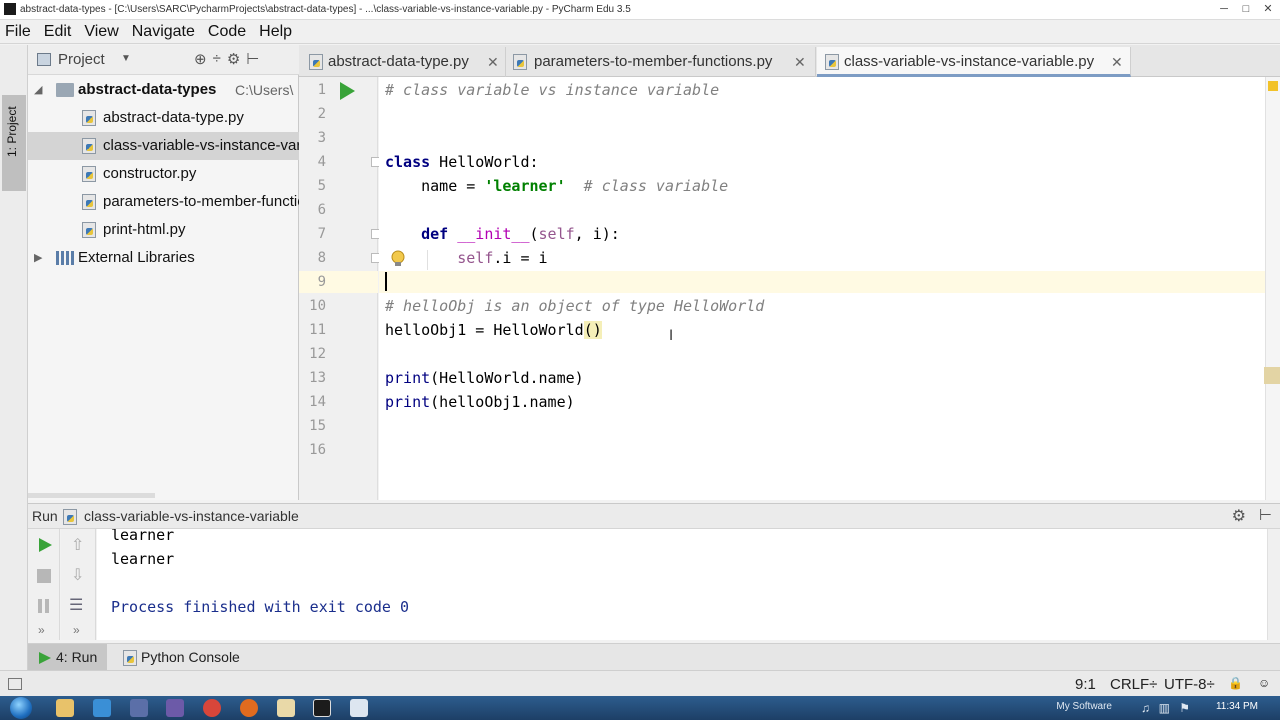 The height and width of the screenshot is (720, 1280). I want to click on dunder-method: __init__, so click(493, 234).